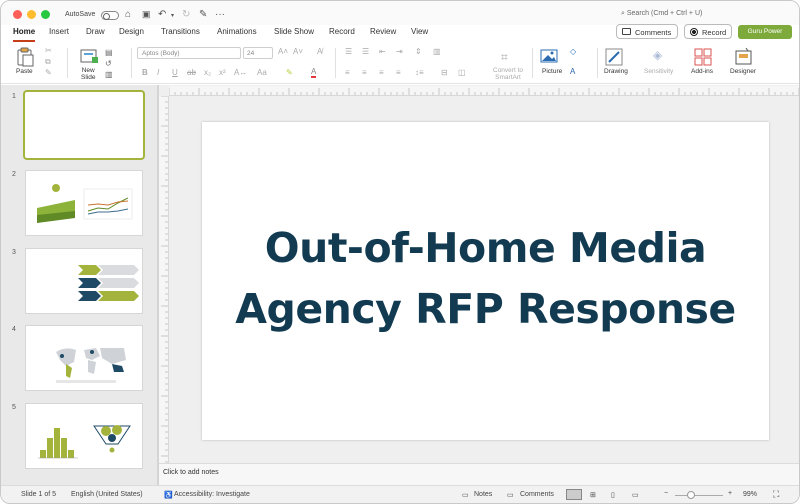 The height and width of the screenshot is (504, 800). I want to click on numbering-icon: ☰, so click(365, 51).